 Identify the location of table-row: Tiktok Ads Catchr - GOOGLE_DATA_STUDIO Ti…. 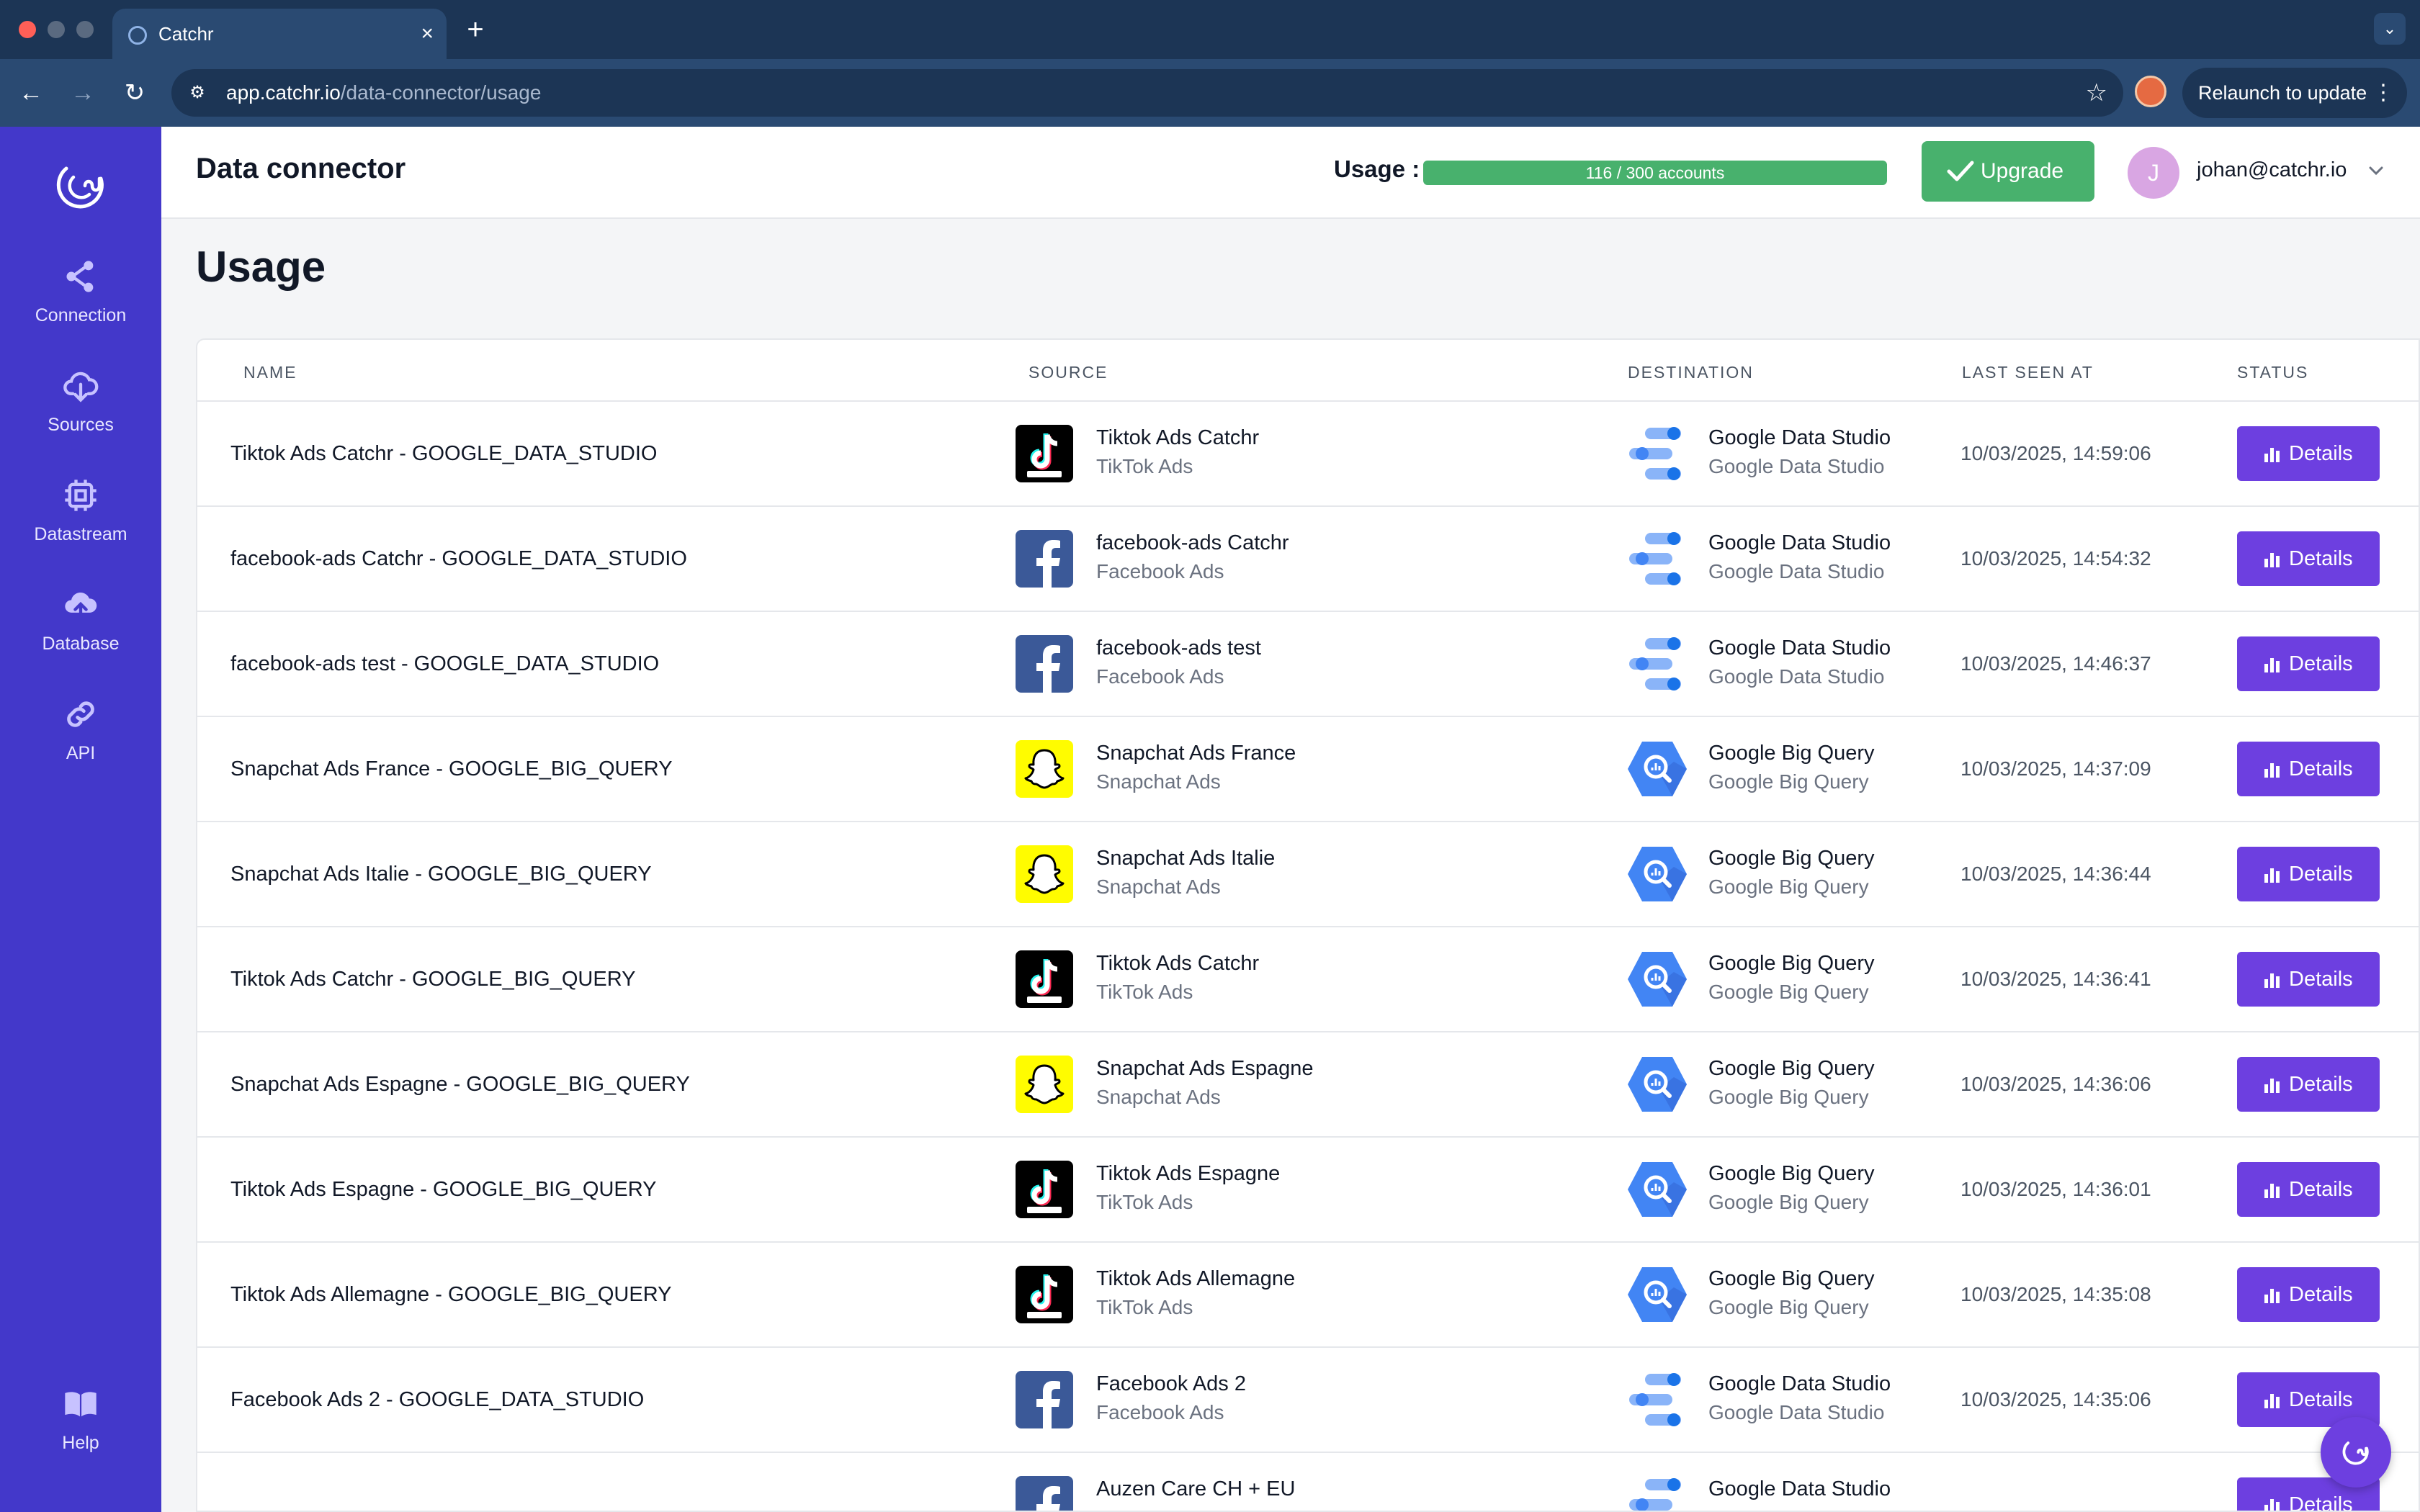
(1308, 454).